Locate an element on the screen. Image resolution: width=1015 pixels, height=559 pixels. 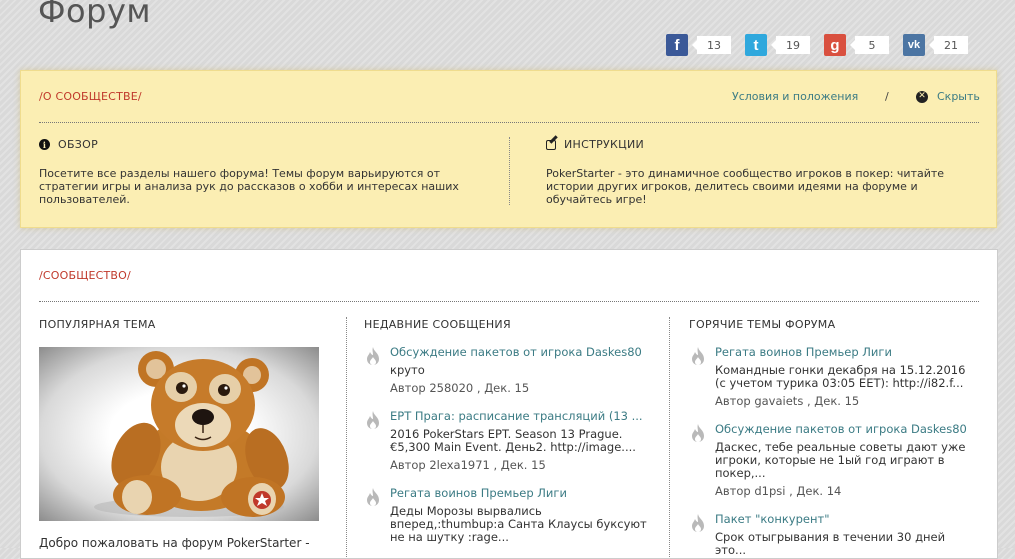
post-title-link: Пакет "конкурент" is located at coordinates (847, 519).